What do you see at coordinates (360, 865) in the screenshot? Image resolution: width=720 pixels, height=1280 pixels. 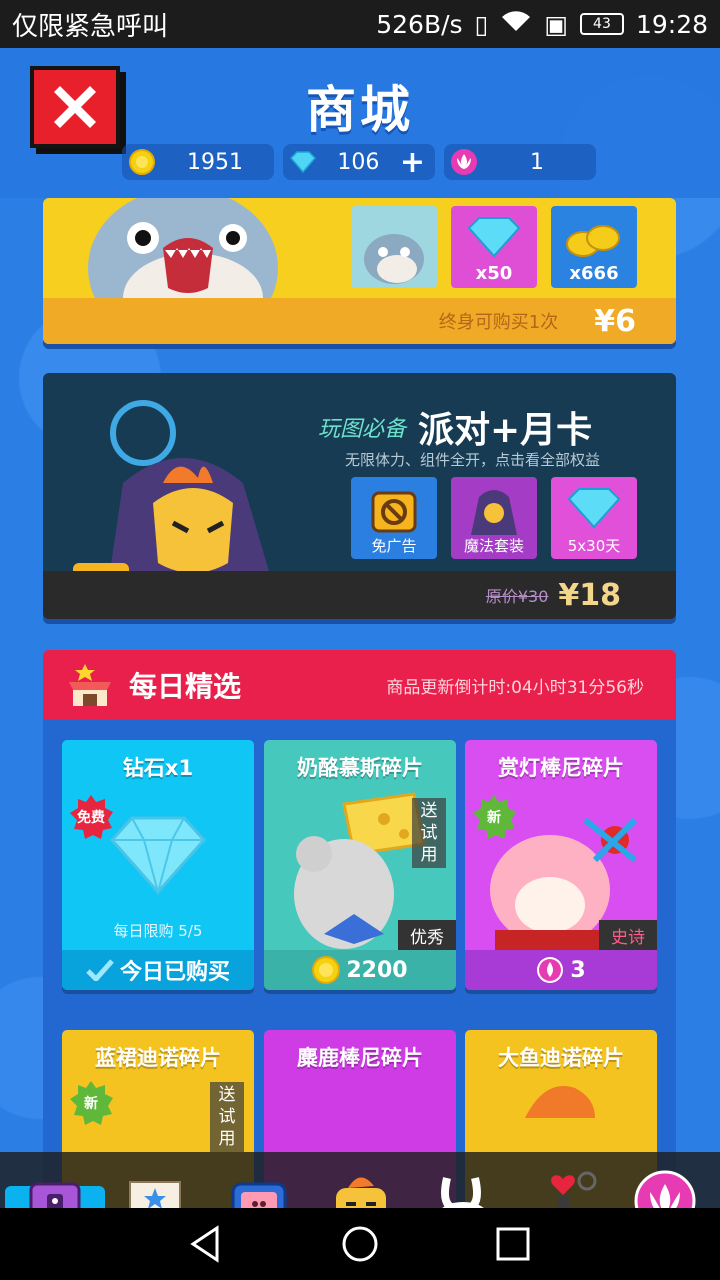 I see `daily-item-cheese-mousse: 奶酪慕斯碎片 送试用 优秀 2200` at bounding box center [360, 865].